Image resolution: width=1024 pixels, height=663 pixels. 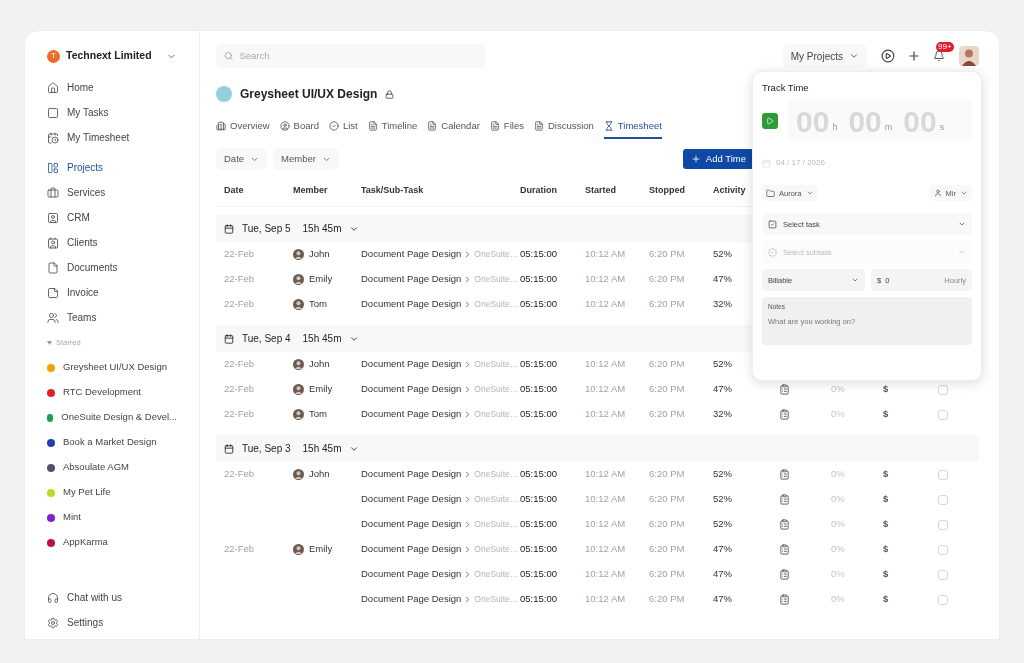 I want to click on starred-project: AppKarma, so click(x=112, y=542).